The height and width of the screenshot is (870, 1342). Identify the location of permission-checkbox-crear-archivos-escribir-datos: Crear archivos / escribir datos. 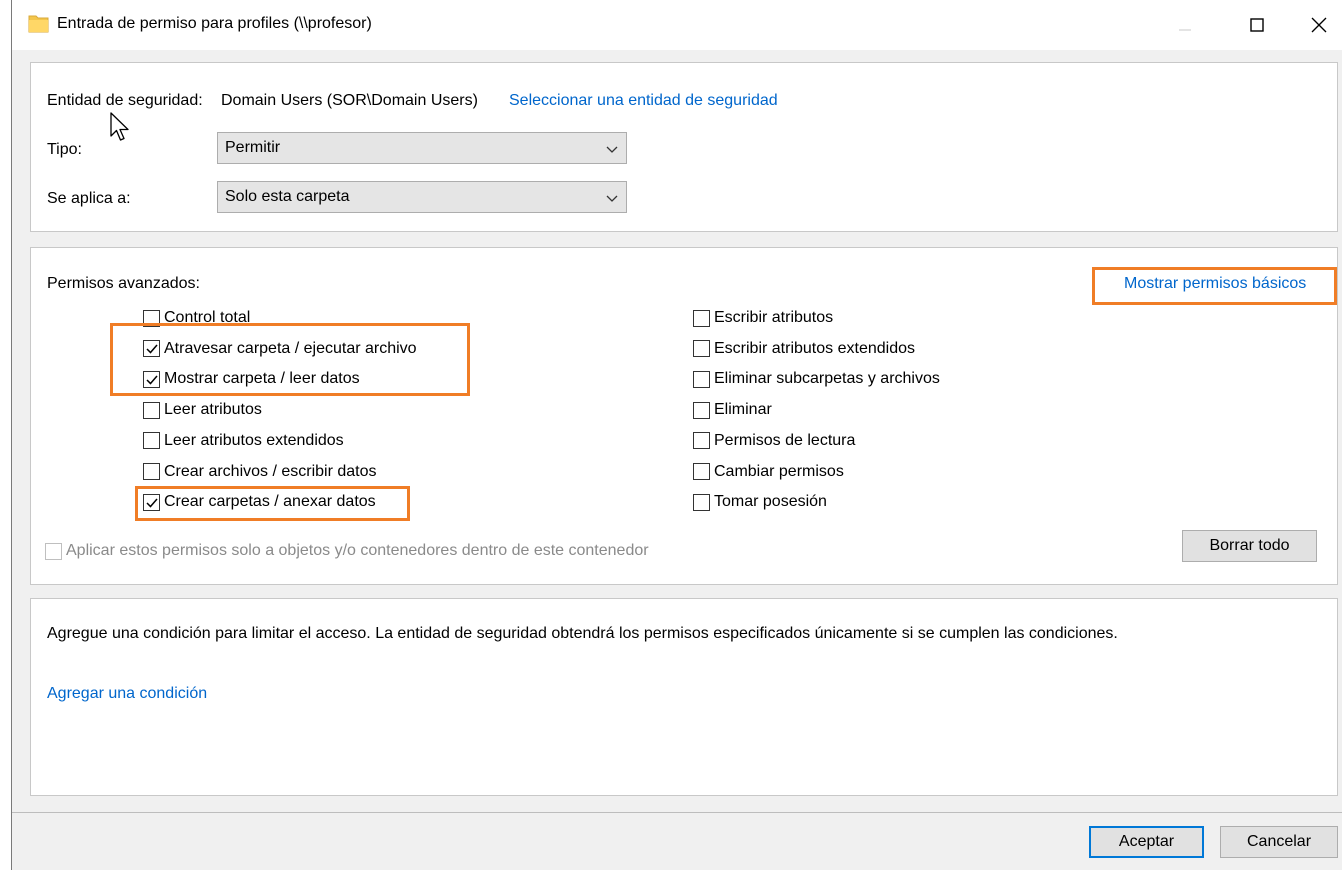
(260, 472).